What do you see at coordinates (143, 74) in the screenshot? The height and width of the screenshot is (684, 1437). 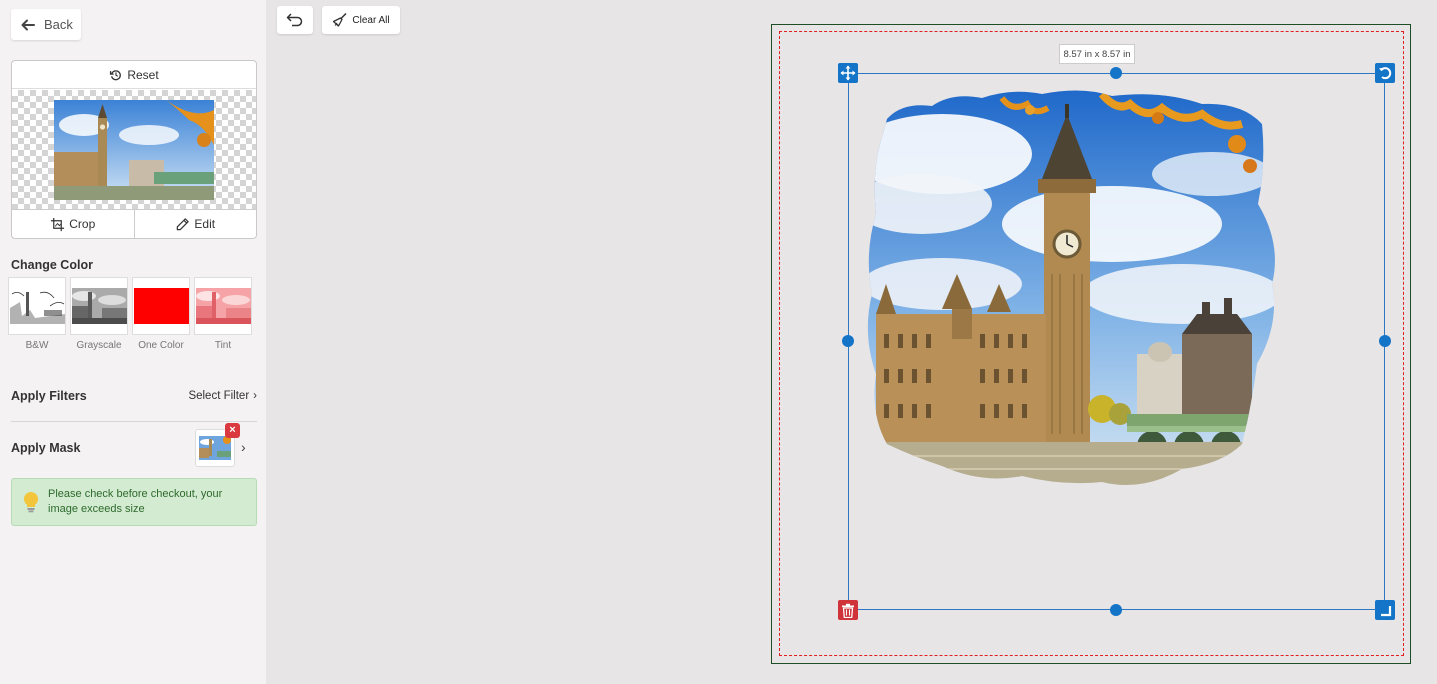 I see `reset-label: Reset` at bounding box center [143, 74].